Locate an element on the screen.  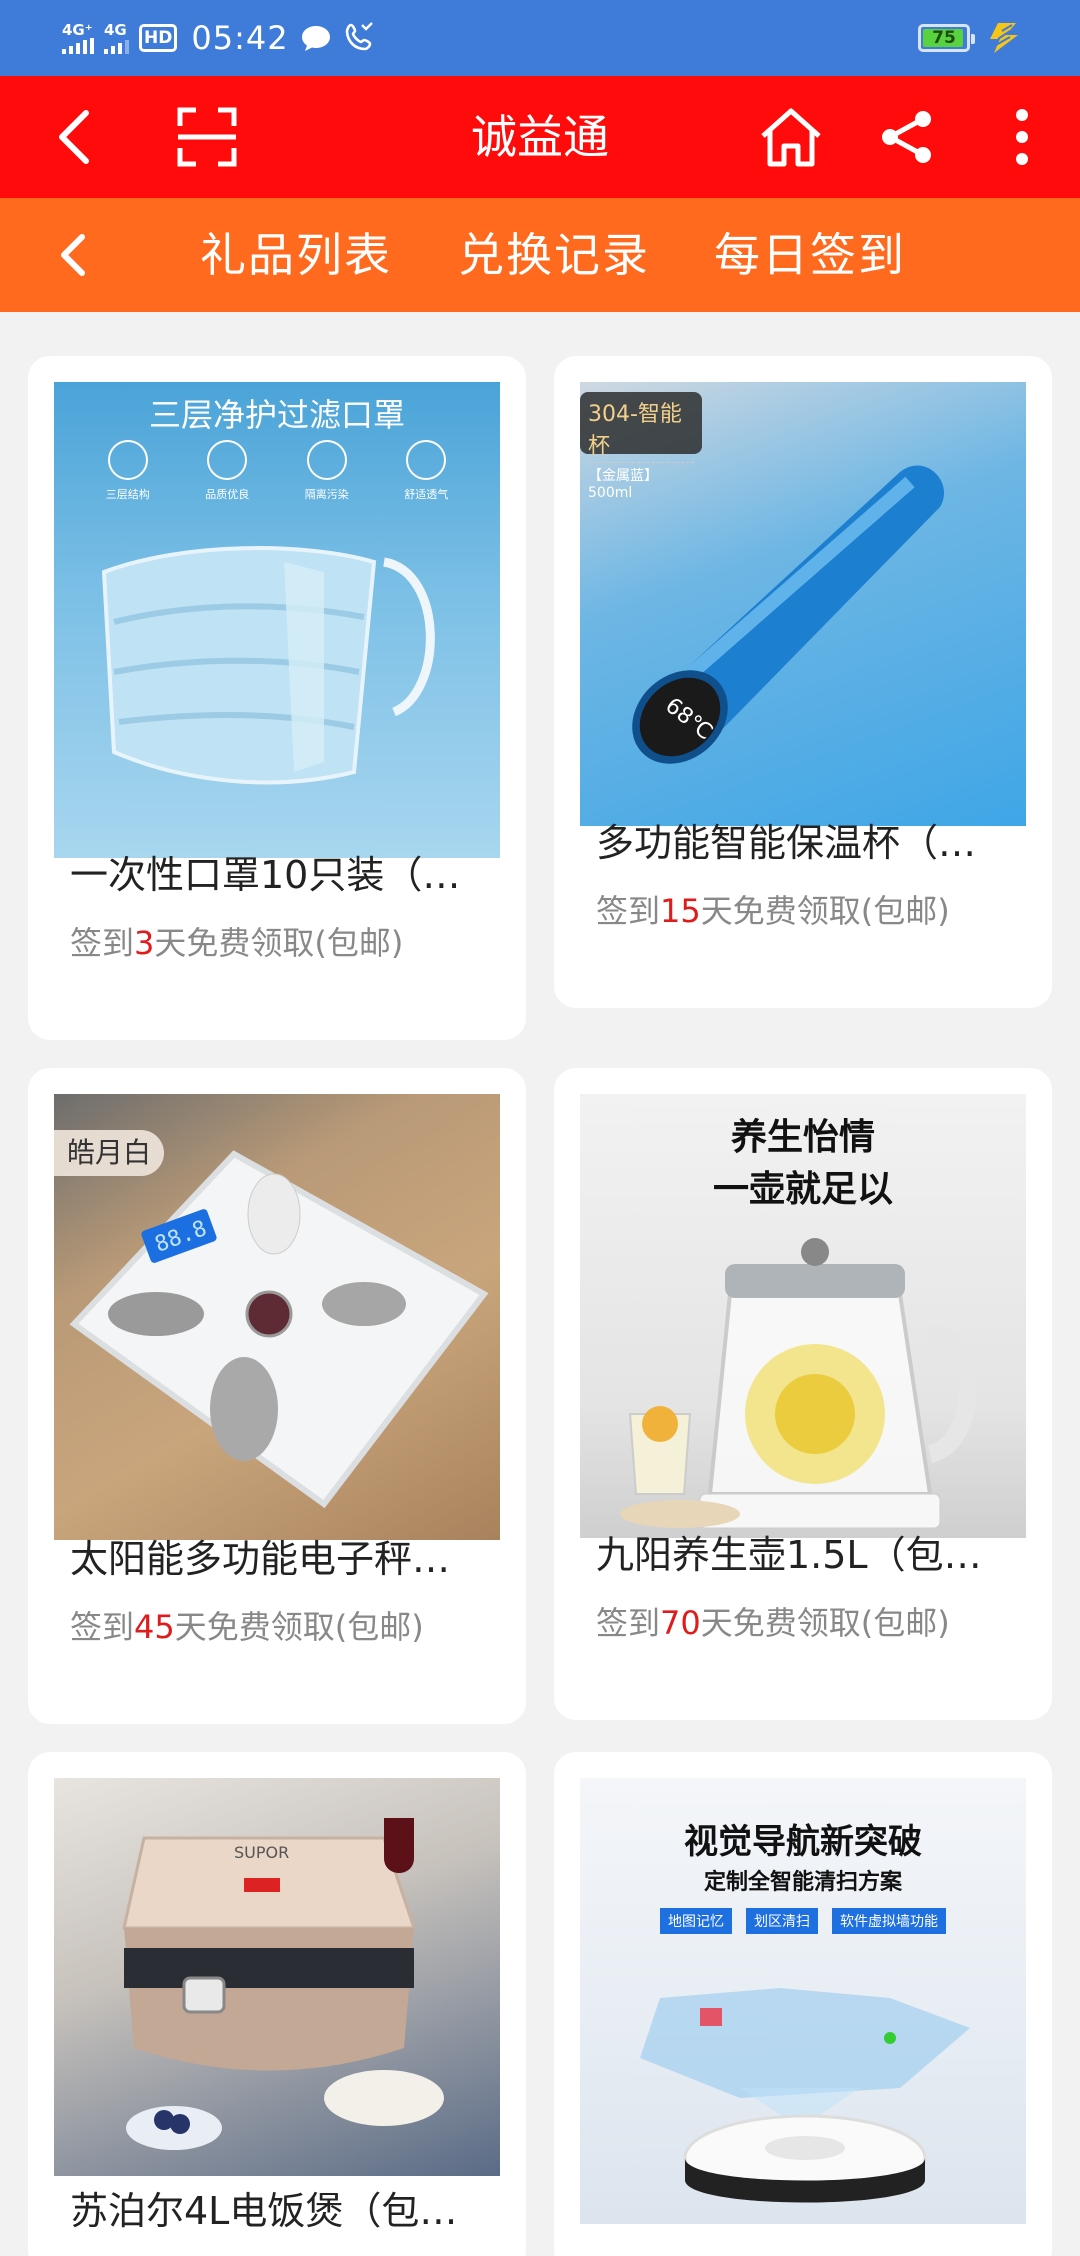
feature-label: 品质优良 is located at coordinates (227, 494).